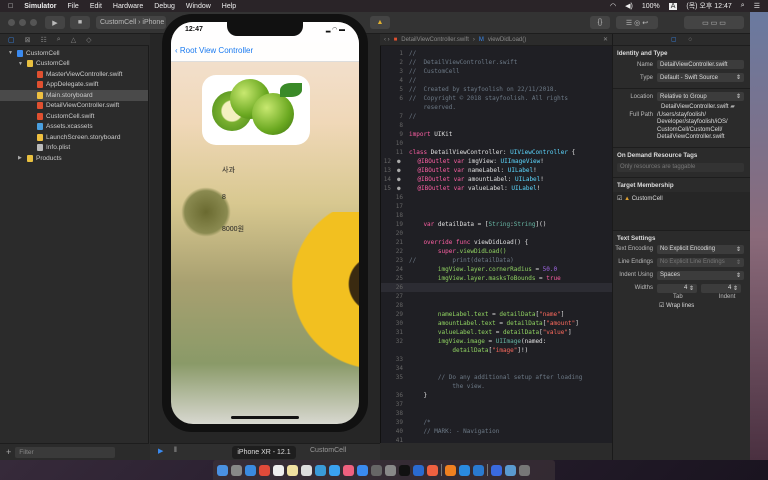  Describe the element at coordinates (496, 314) in the screenshot. I see `code-line: 29 nameLabel.text = detailData["name"]` at that location.